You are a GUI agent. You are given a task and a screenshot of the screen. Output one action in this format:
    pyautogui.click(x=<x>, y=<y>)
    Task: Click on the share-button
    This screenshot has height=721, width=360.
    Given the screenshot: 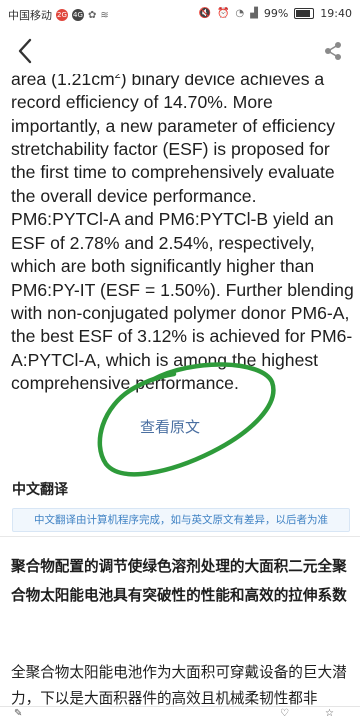 What is the action you would take?
    pyautogui.click(x=333, y=51)
    